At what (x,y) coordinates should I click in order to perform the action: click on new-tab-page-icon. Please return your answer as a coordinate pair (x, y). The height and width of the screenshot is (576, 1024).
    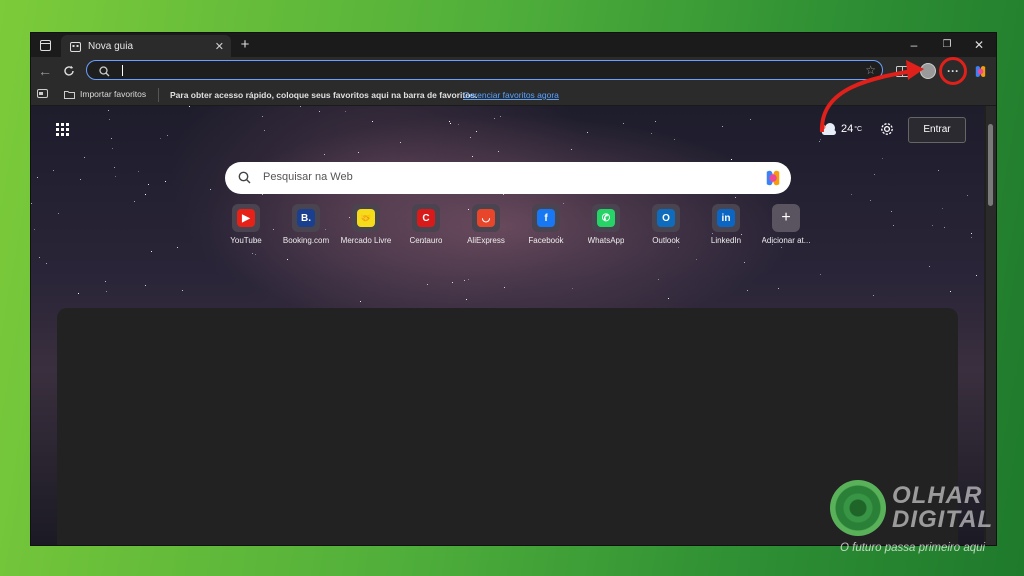
    Looking at the image, I should click on (75, 46).